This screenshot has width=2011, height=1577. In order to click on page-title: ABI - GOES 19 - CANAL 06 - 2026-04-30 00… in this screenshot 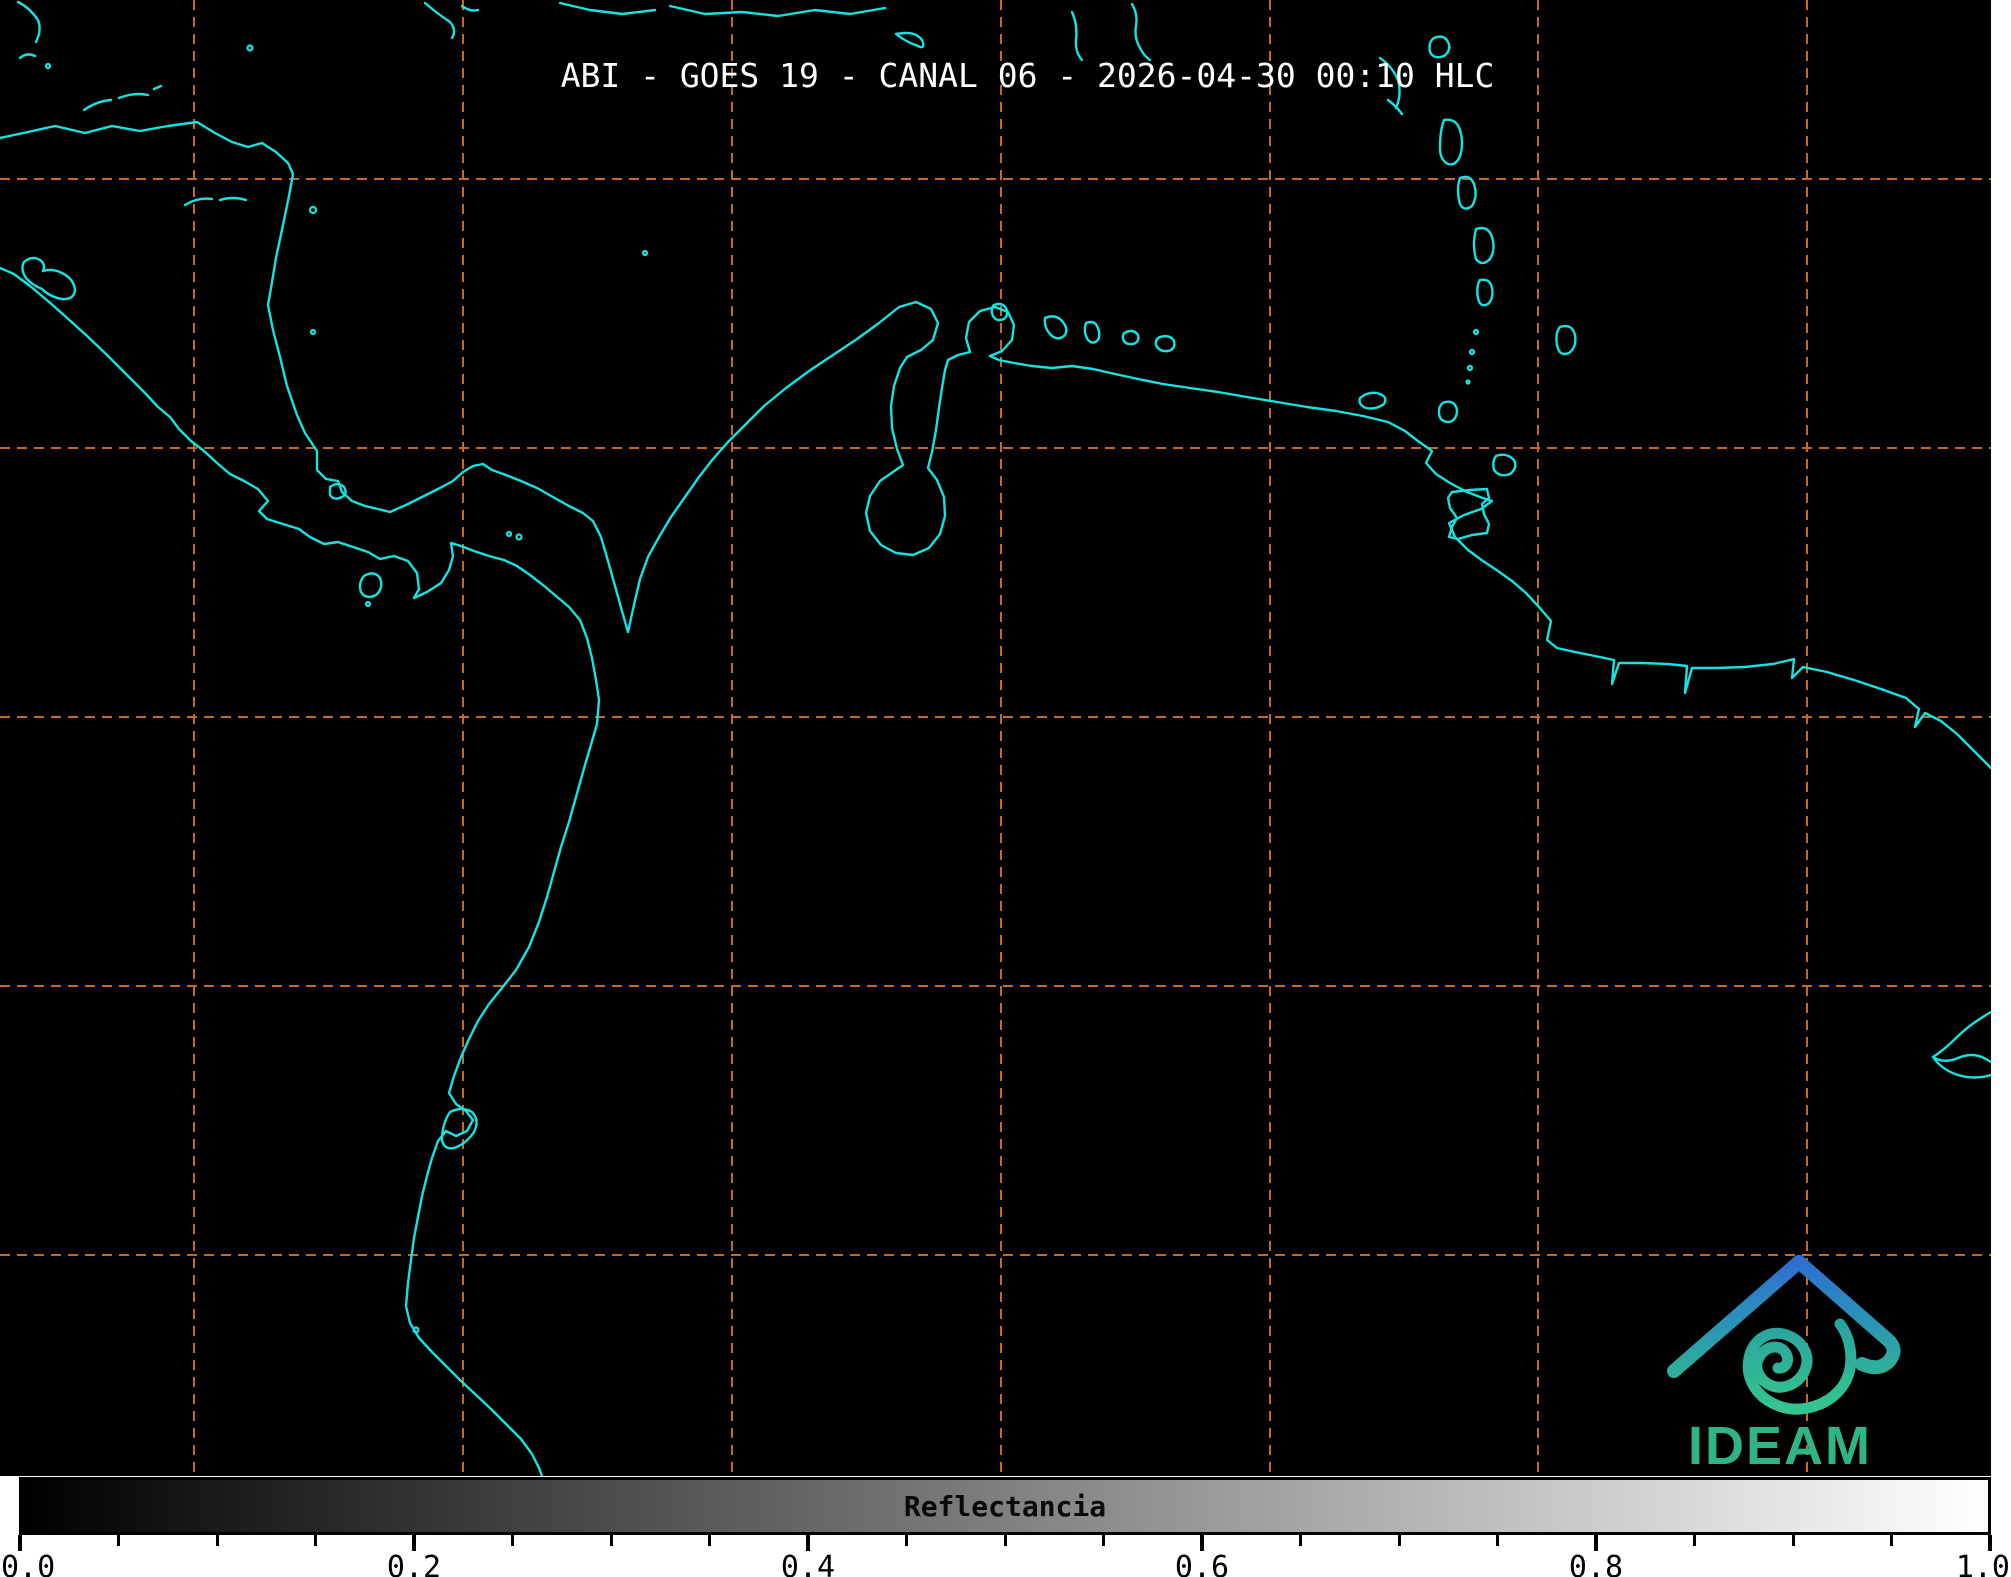, I will do `click(1027, 75)`.